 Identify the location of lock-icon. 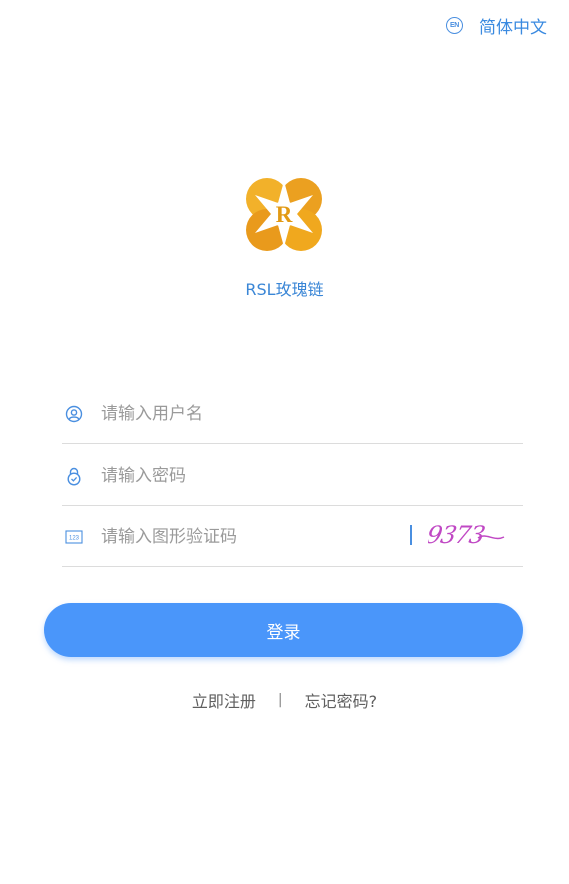
(74, 476).